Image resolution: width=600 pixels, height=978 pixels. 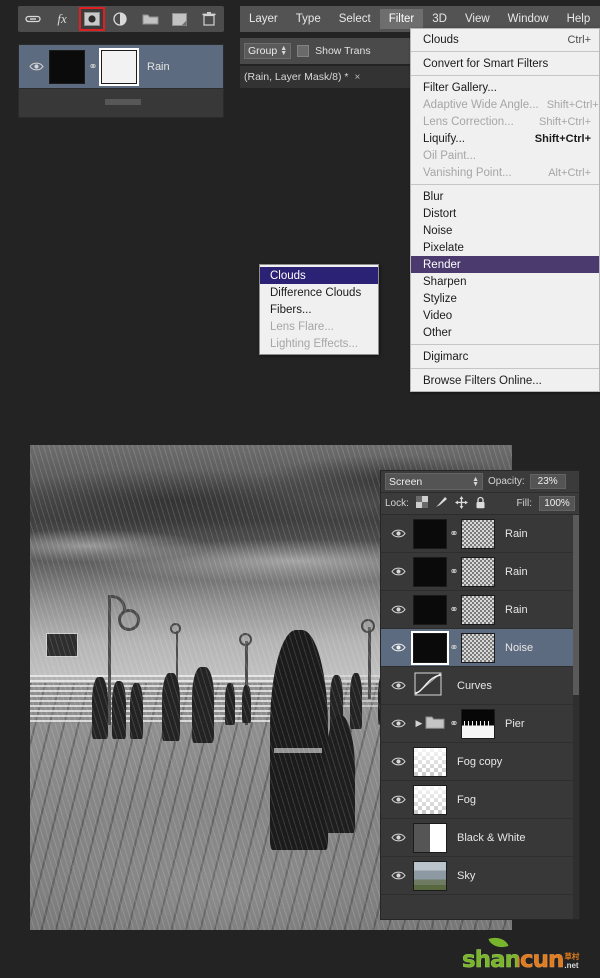 I want to click on new-group-icon, so click(x=150, y=19).